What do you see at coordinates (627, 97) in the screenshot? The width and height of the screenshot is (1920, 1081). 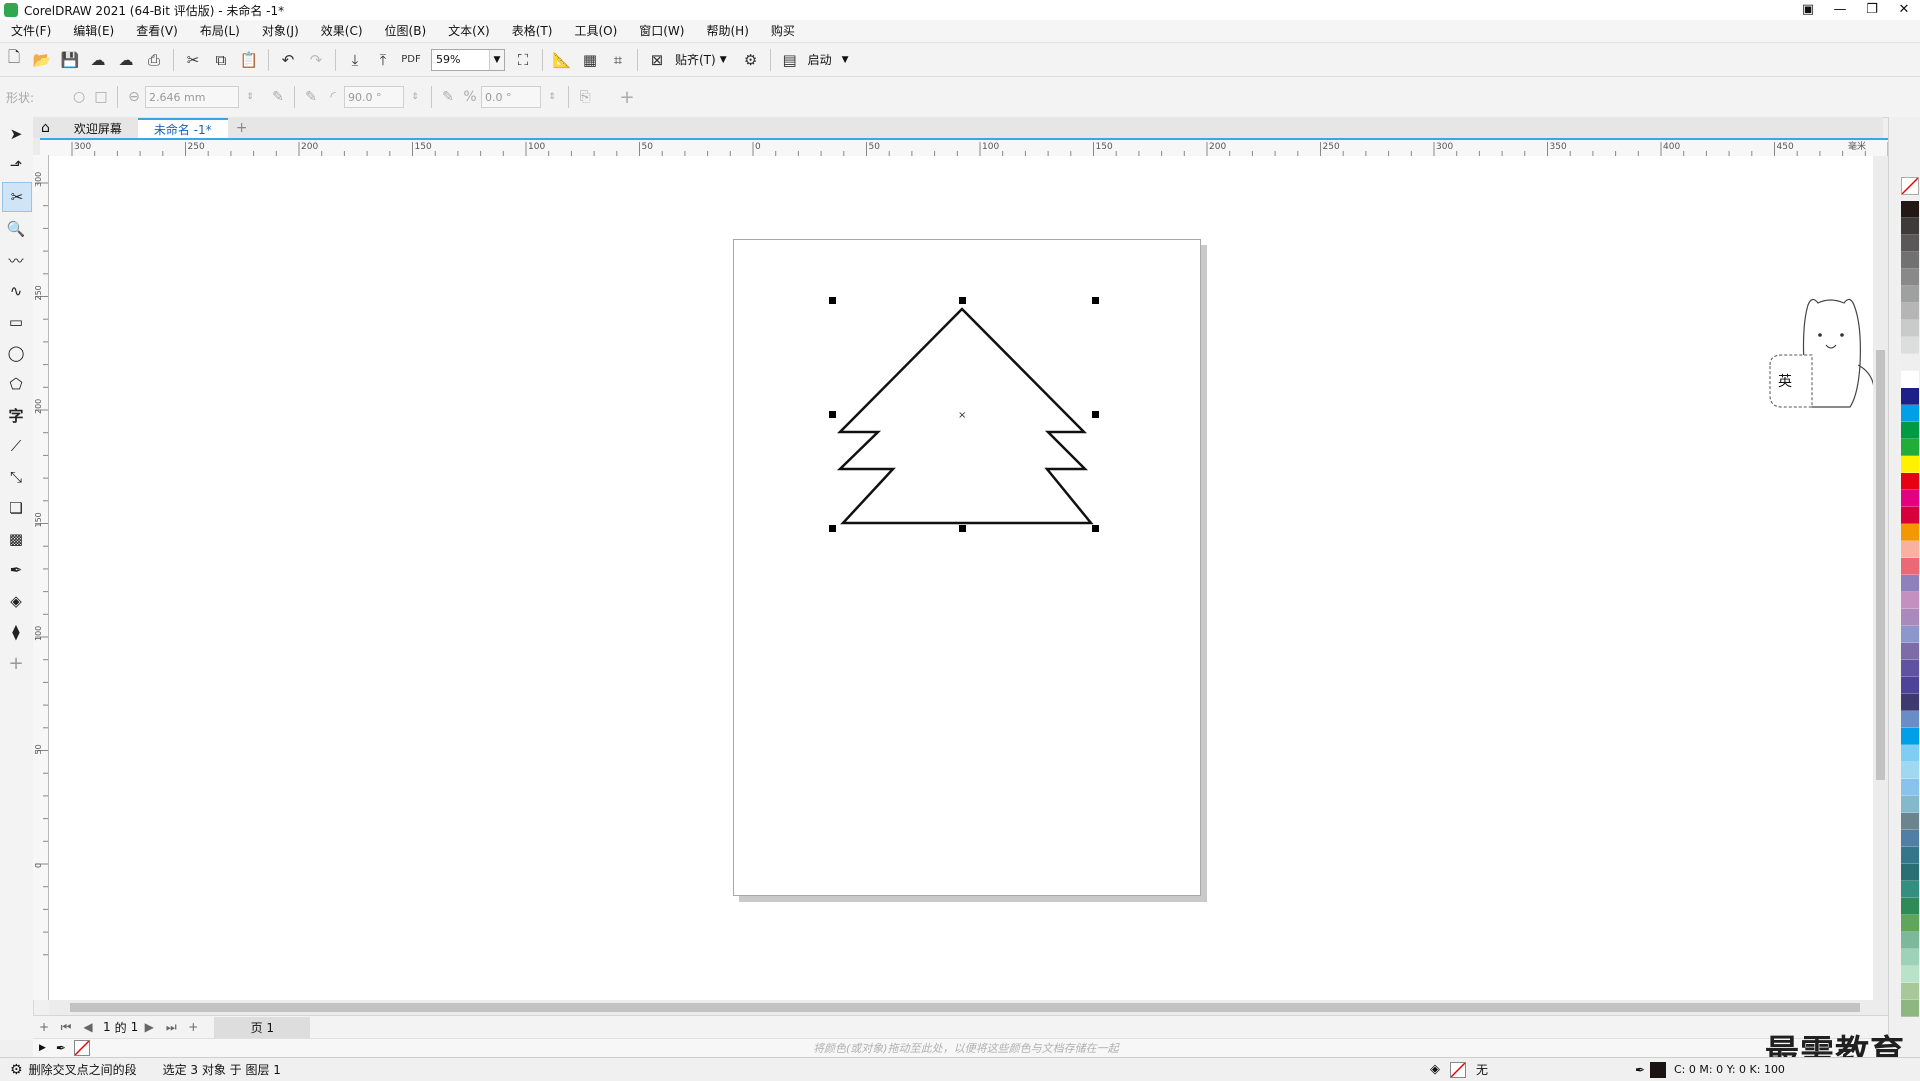 I see `add-icon: +` at bounding box center [627, 97].